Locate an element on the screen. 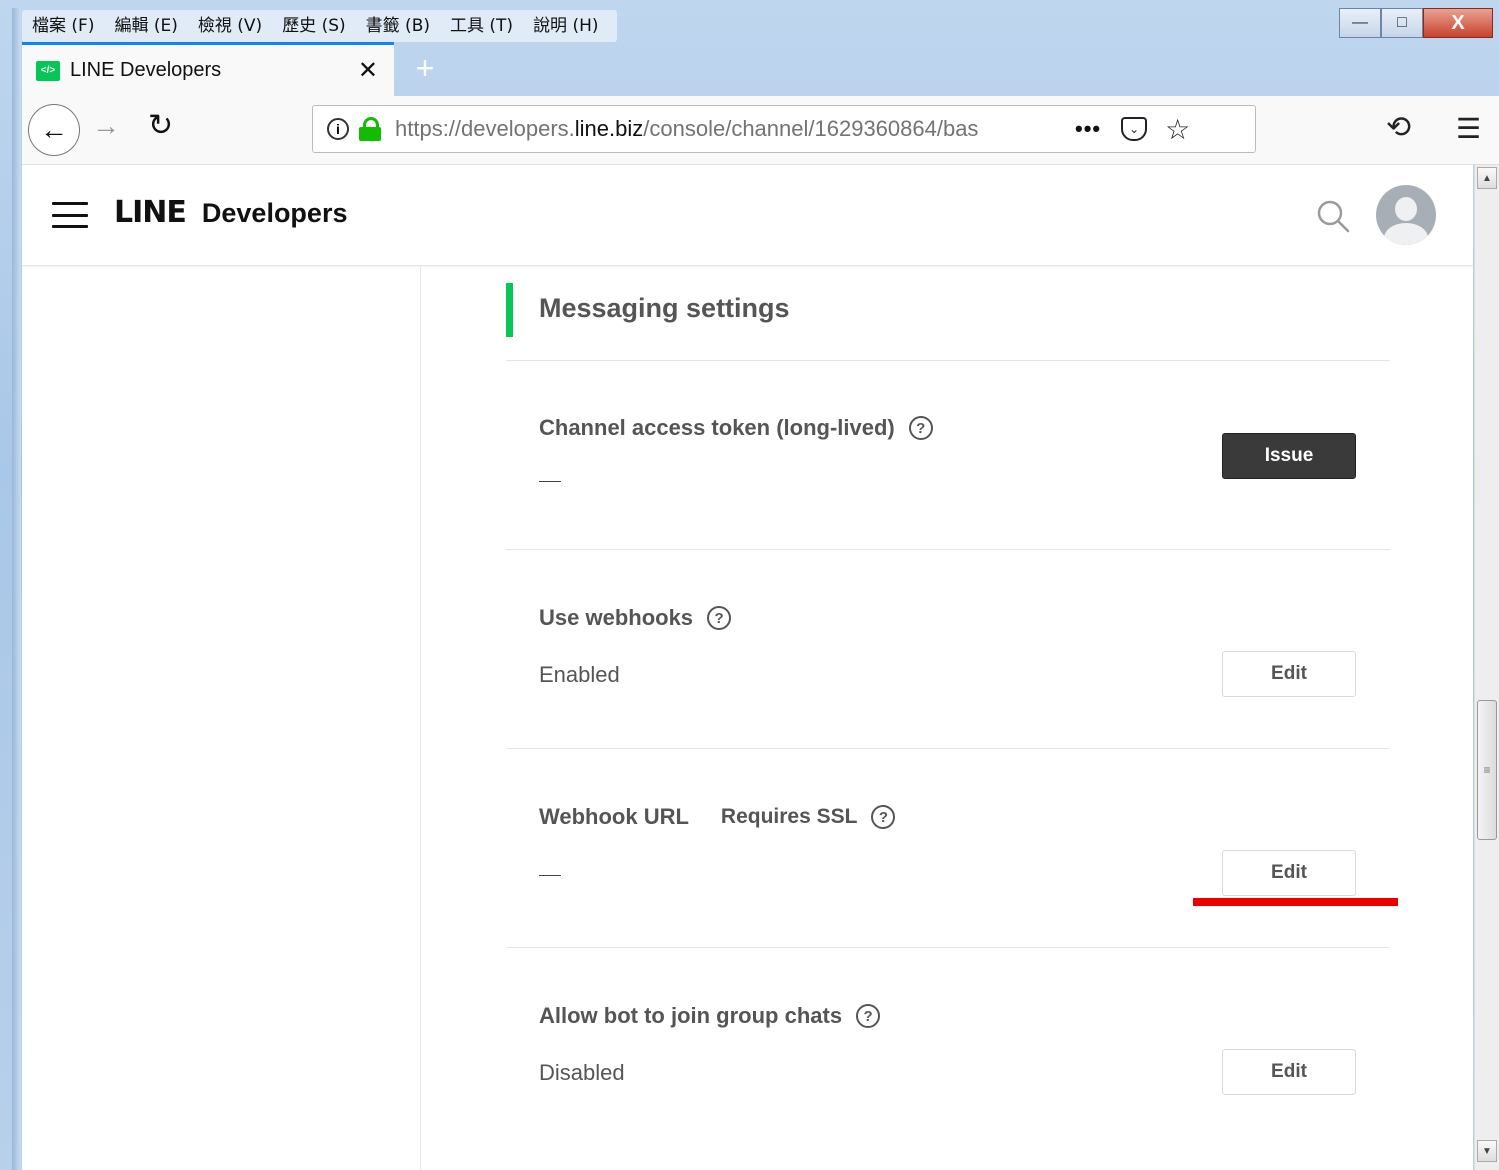  history-icon: ⟲ is located at coordinates (1398, 127).